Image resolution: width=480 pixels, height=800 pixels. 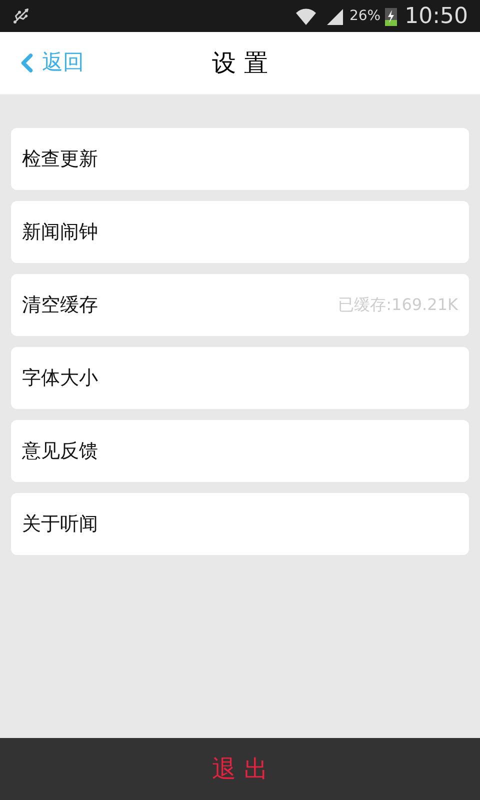 I want to click on item-label: 字体大小, so click(x=60, y=378).